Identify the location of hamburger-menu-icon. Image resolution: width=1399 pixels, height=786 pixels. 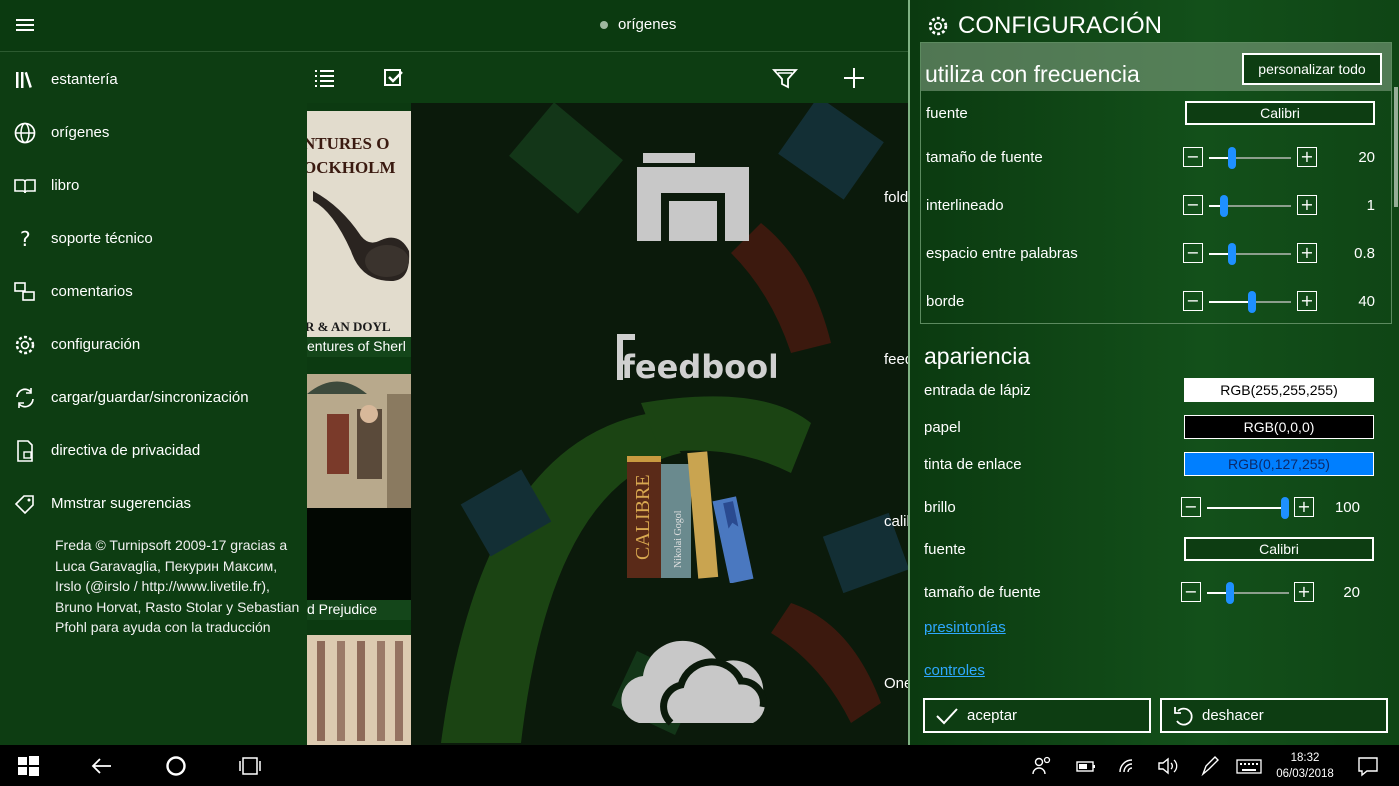
(25, 26).